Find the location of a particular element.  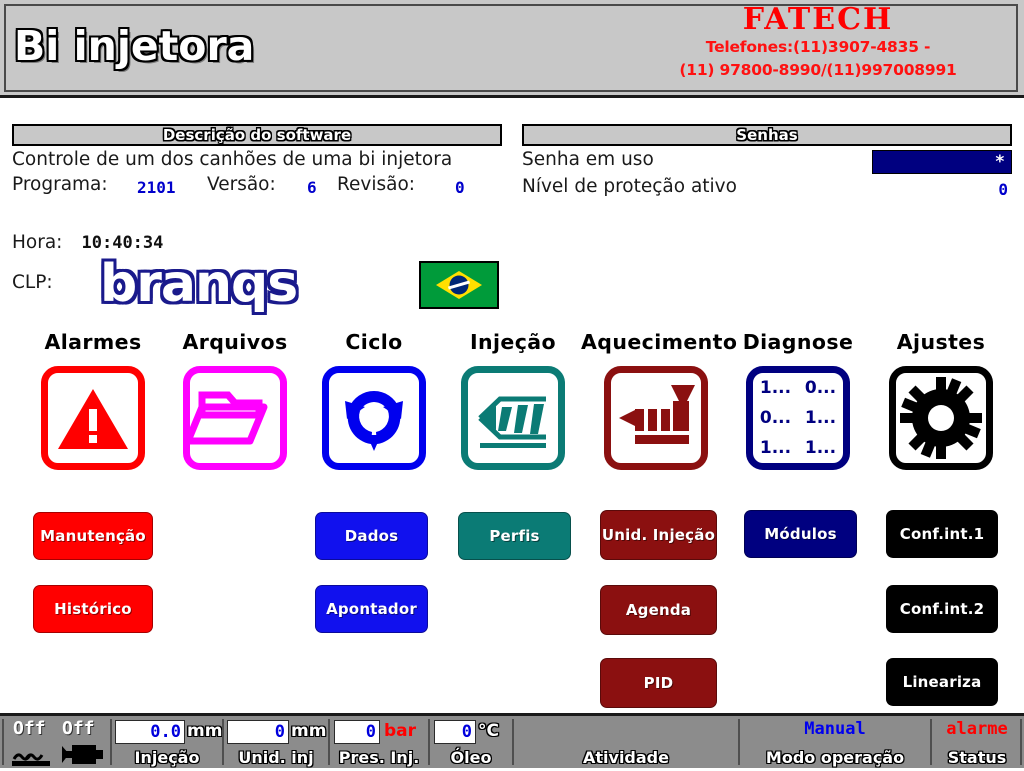

password-in-use-row: Senha em uso * is located at coordinates (767, 162).